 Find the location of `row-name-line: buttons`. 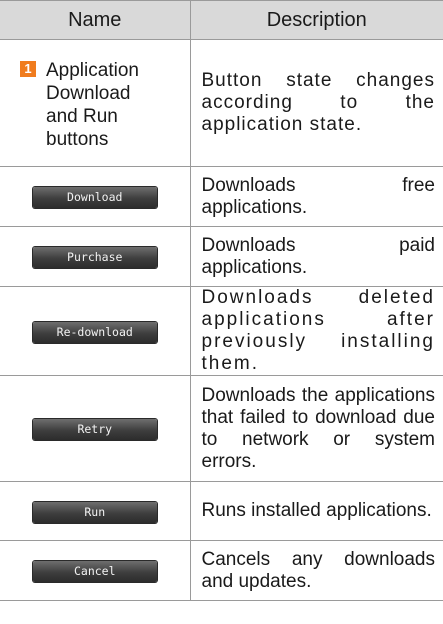

row-name-line: buttons is located at coordinates (77, 139).